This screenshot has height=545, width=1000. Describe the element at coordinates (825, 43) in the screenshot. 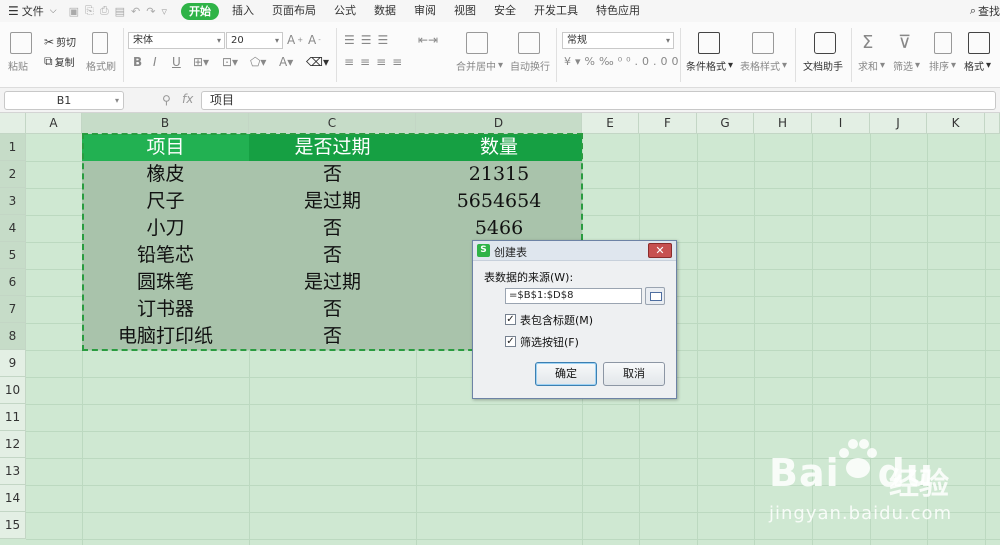

I see `doc-assistant-icon` at that location.